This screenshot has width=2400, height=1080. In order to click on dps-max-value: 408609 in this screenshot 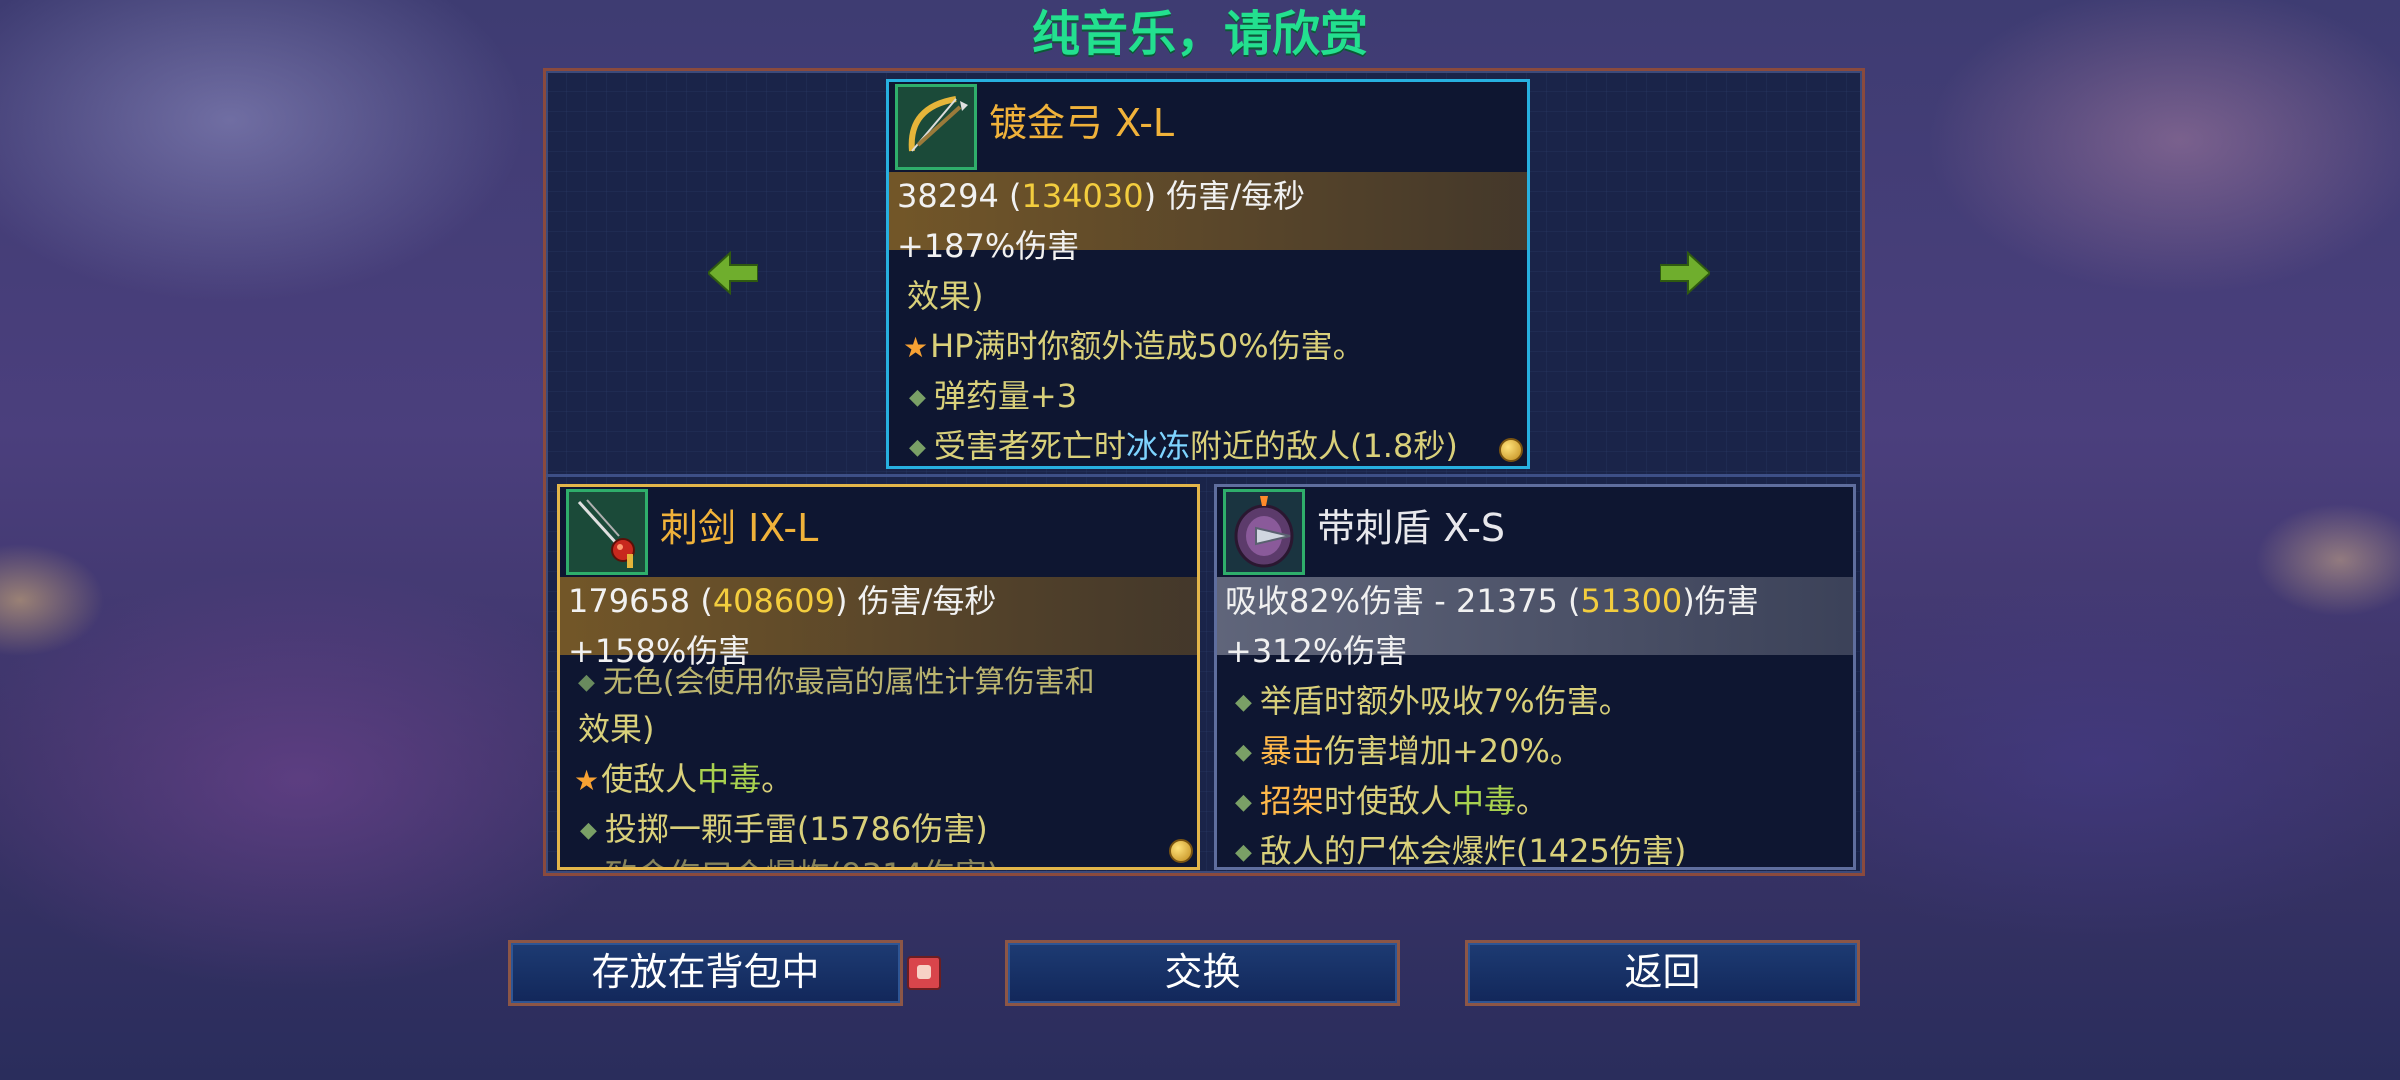, I will do `click(773, 601)`.